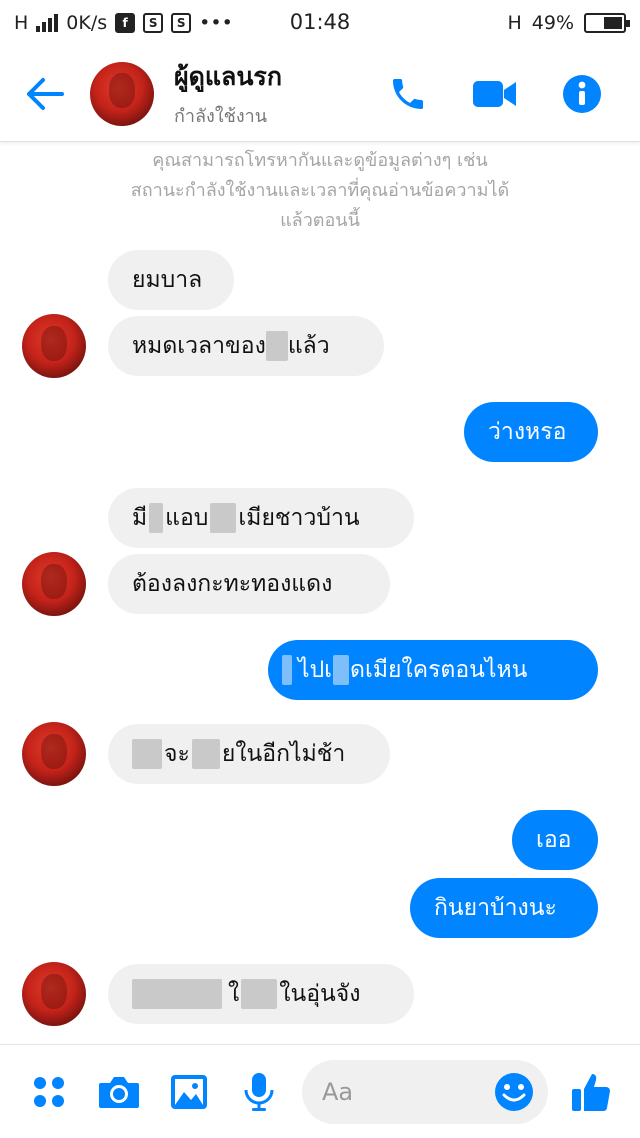  I want to click on back-arrow-icon, so click(45, 93).